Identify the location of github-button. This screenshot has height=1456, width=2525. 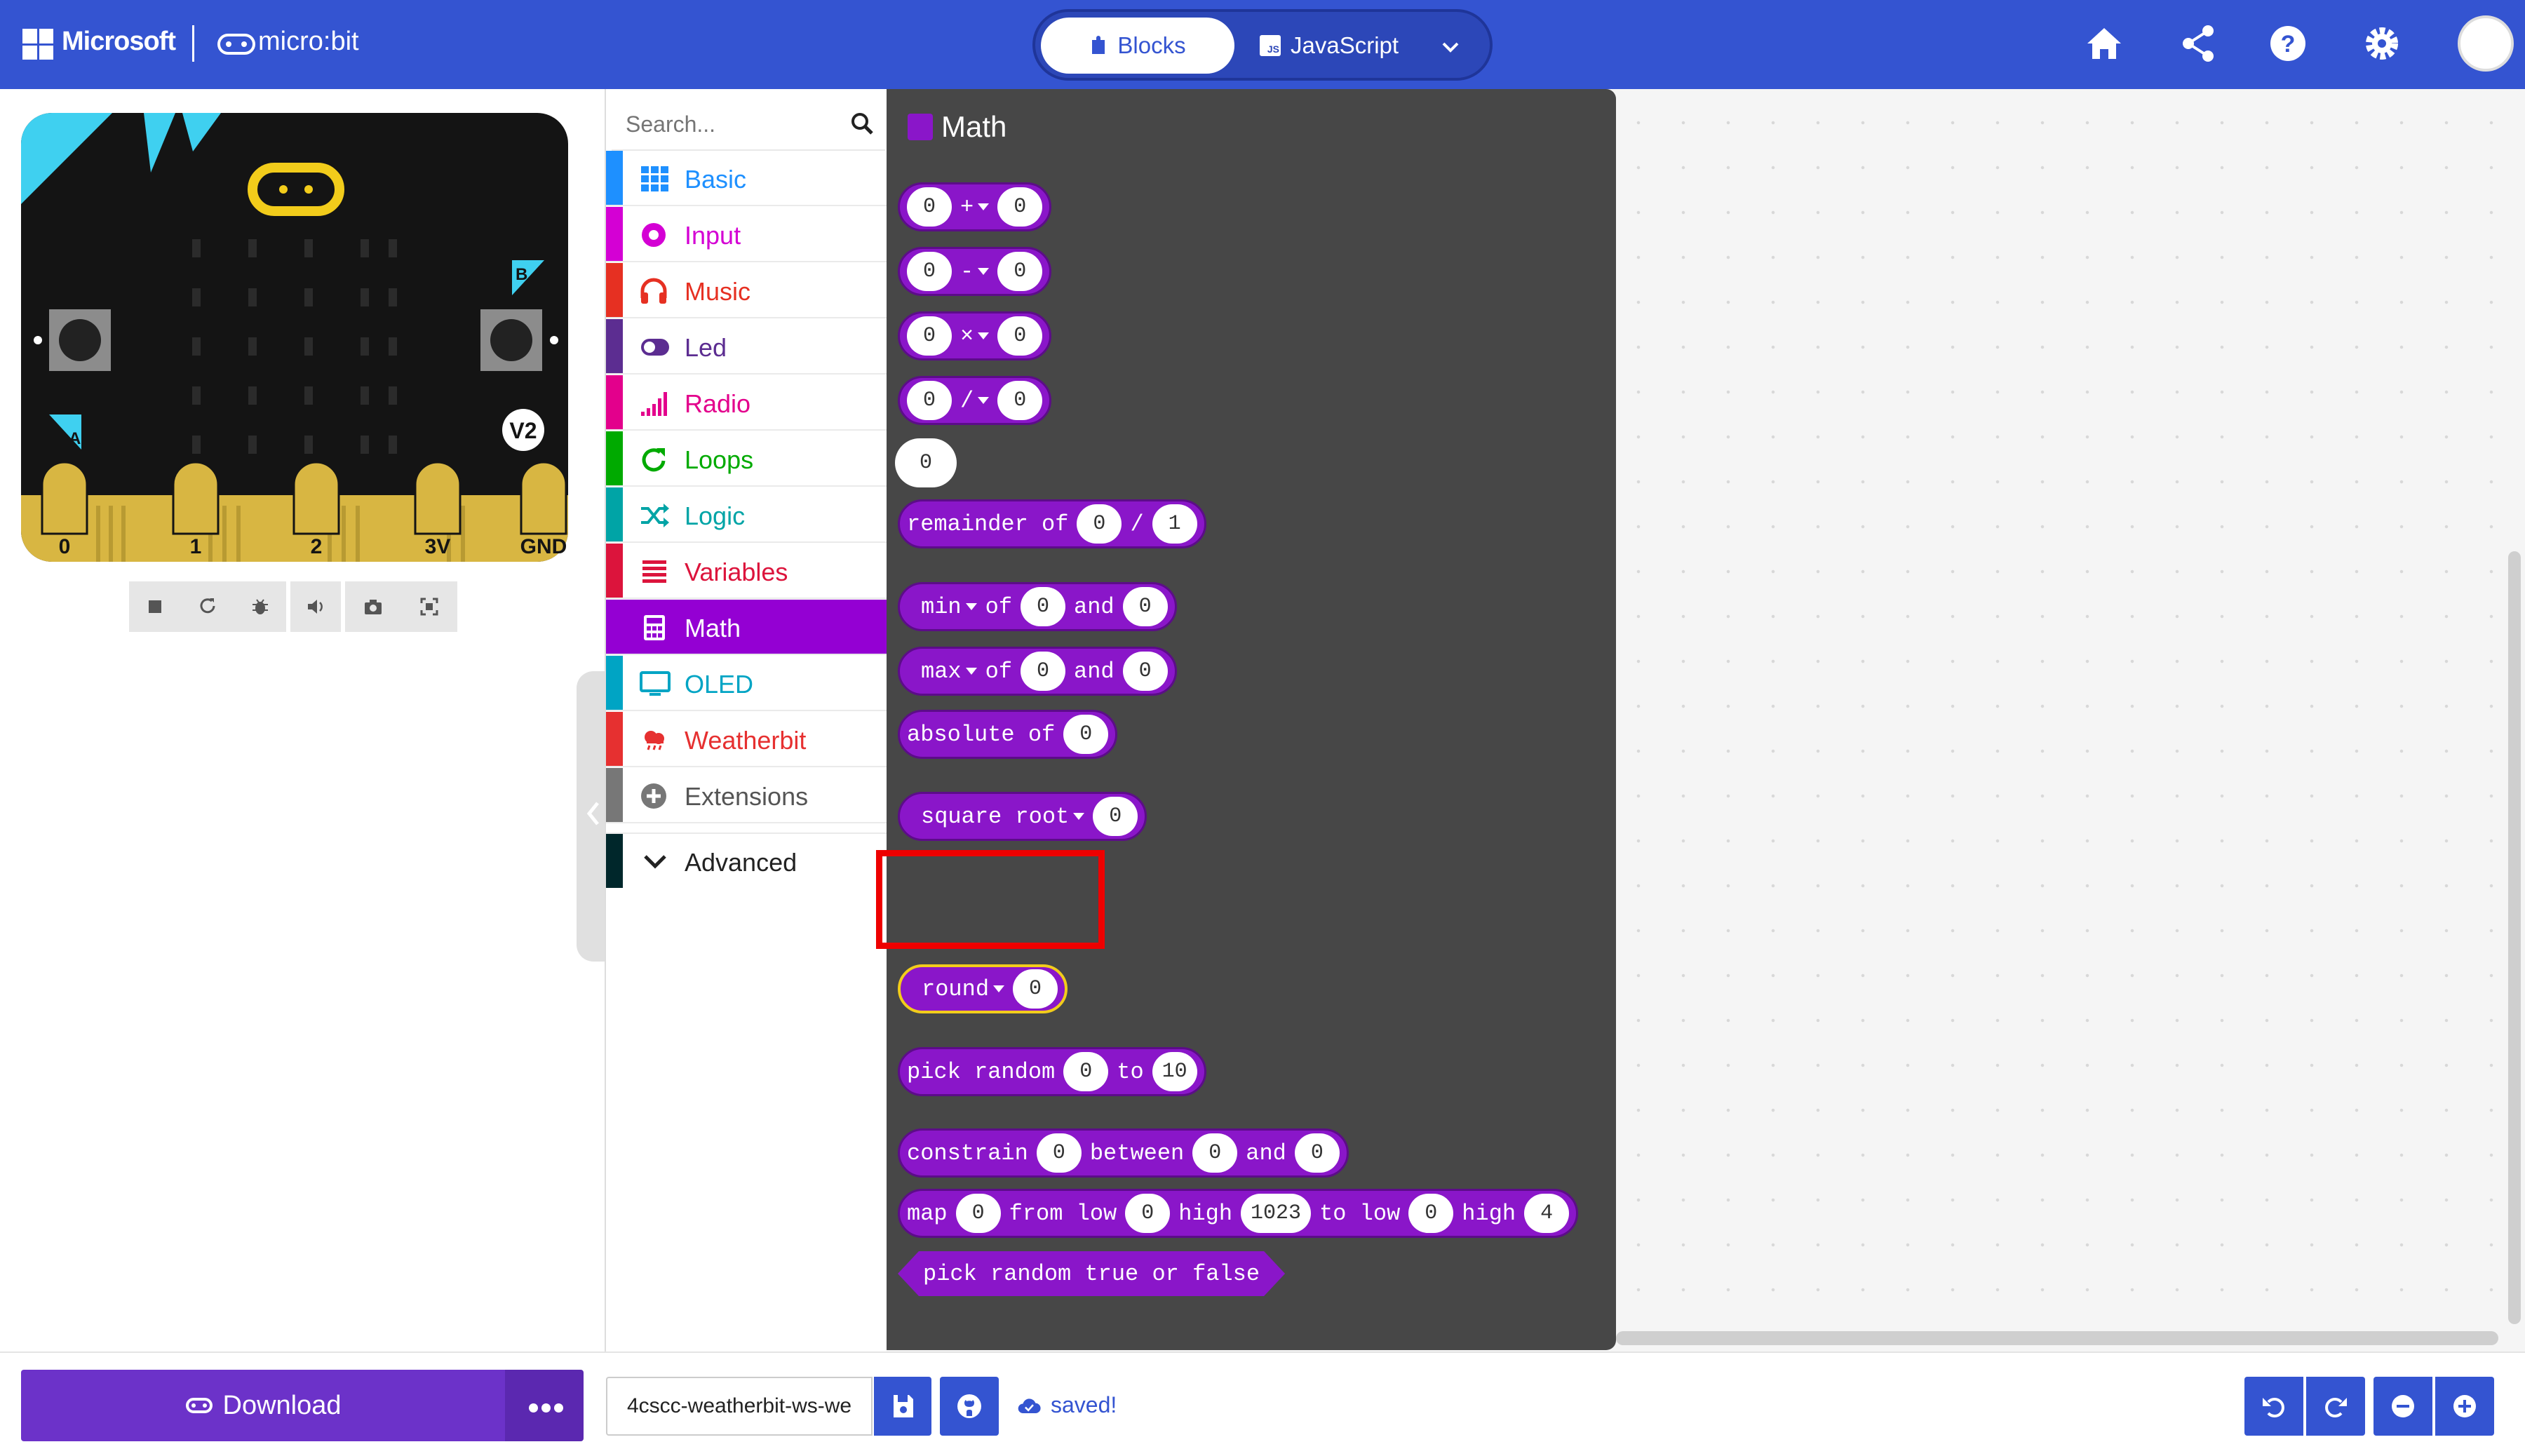
(969, 1406).